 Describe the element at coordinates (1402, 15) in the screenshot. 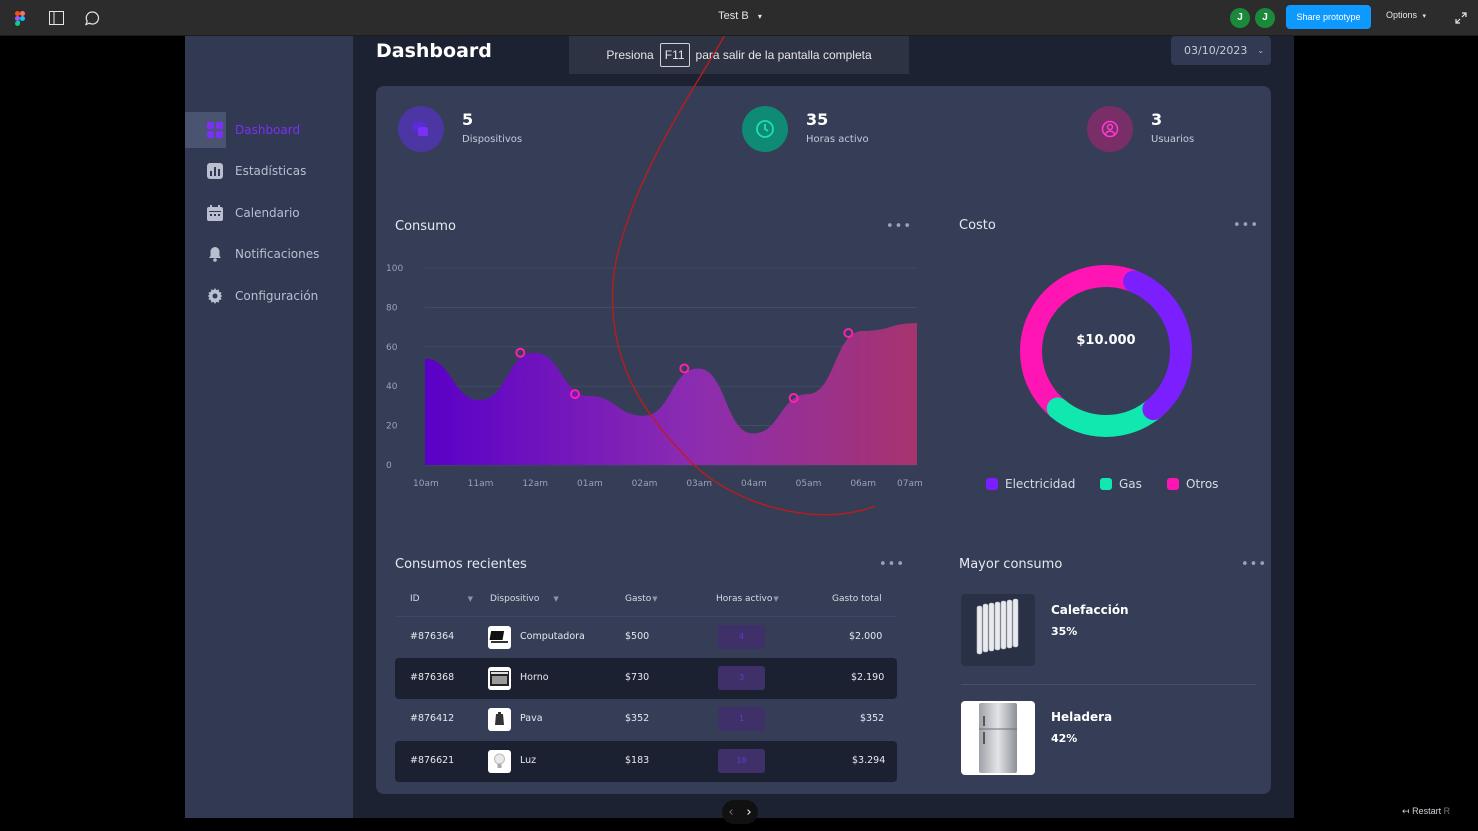

I see `options-label: Options` at that location.